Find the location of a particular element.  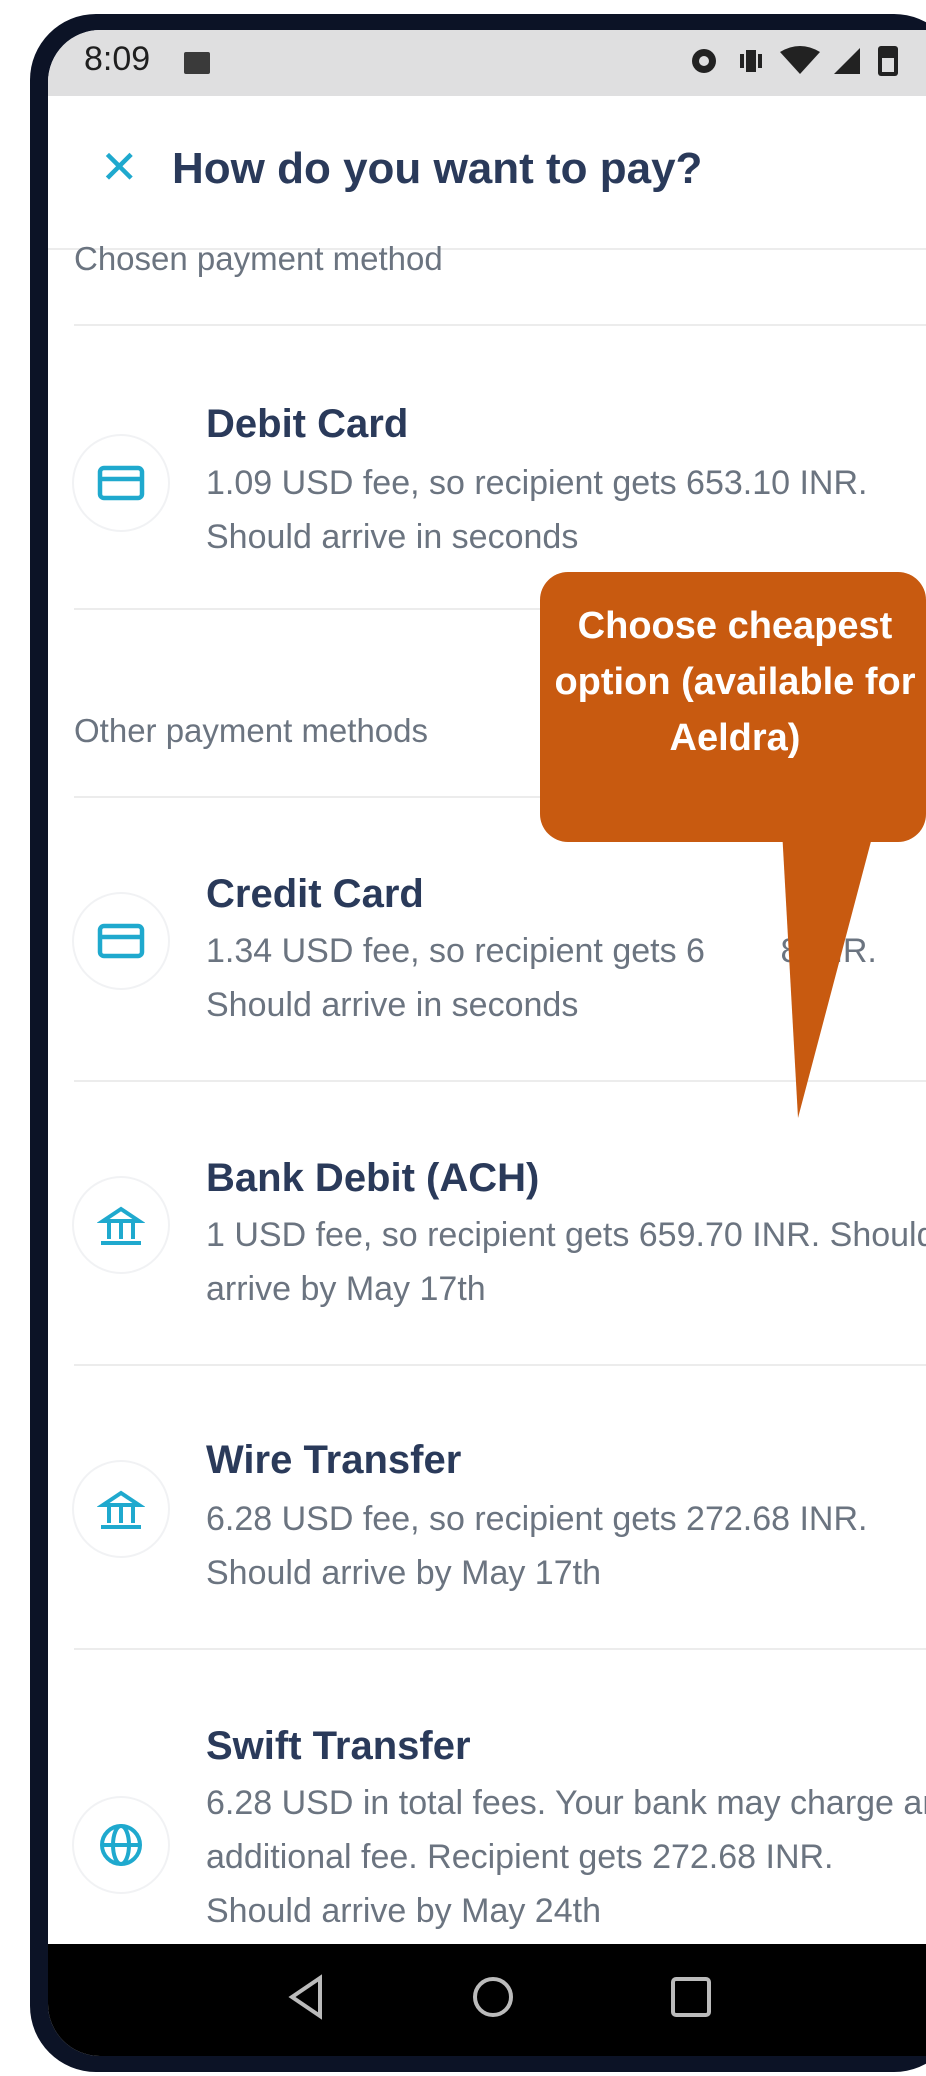

close-icon: ✕ is located at coordinates (119, 167).